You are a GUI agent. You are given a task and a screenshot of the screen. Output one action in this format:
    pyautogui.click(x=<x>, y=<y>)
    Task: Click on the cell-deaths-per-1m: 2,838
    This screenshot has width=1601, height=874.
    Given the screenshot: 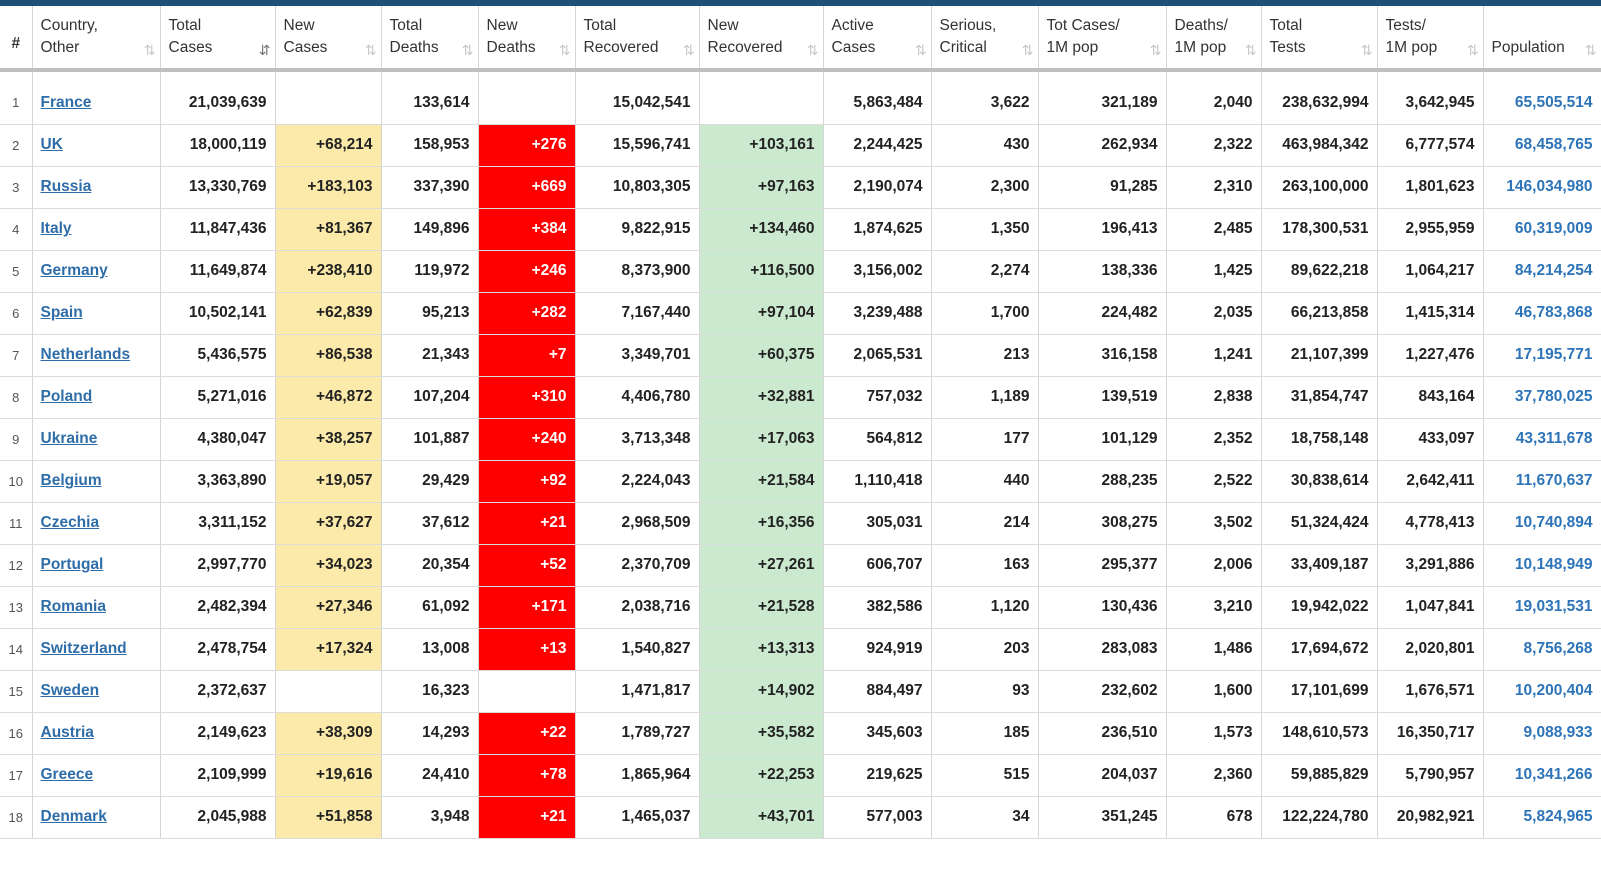 What is the action you would take?
    pyautogui.click(x=1214, y=397)
    